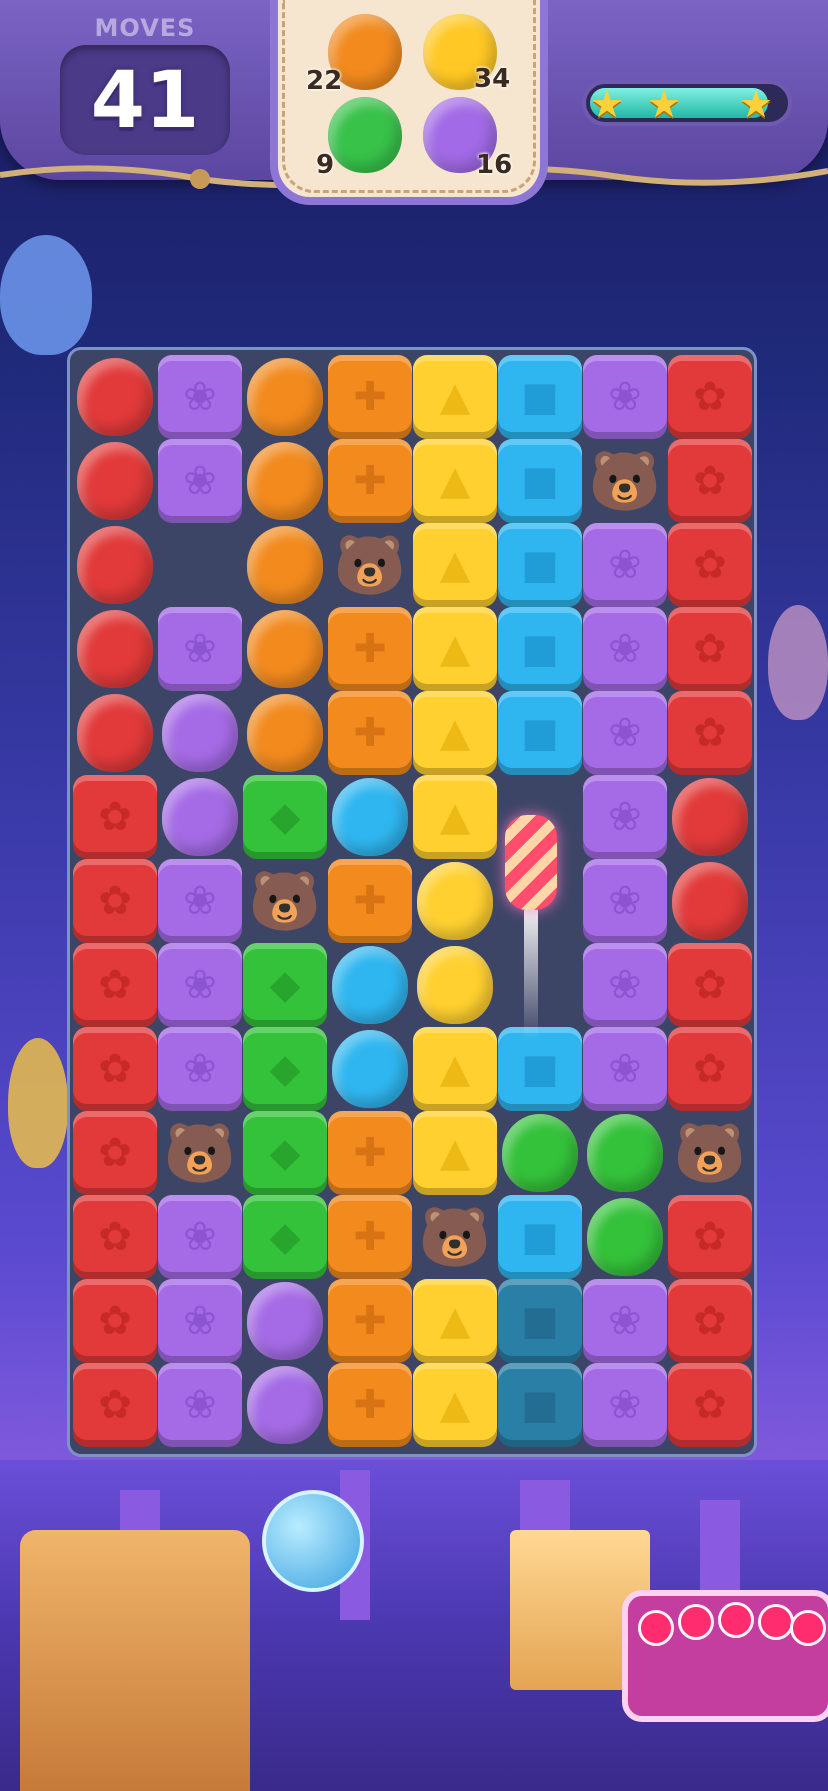 The height and width of the screenshot is (1791, 828). Describe the element at coordinates (531, 862) in the screenshot. I see `rocket-booster-icon` at that location.